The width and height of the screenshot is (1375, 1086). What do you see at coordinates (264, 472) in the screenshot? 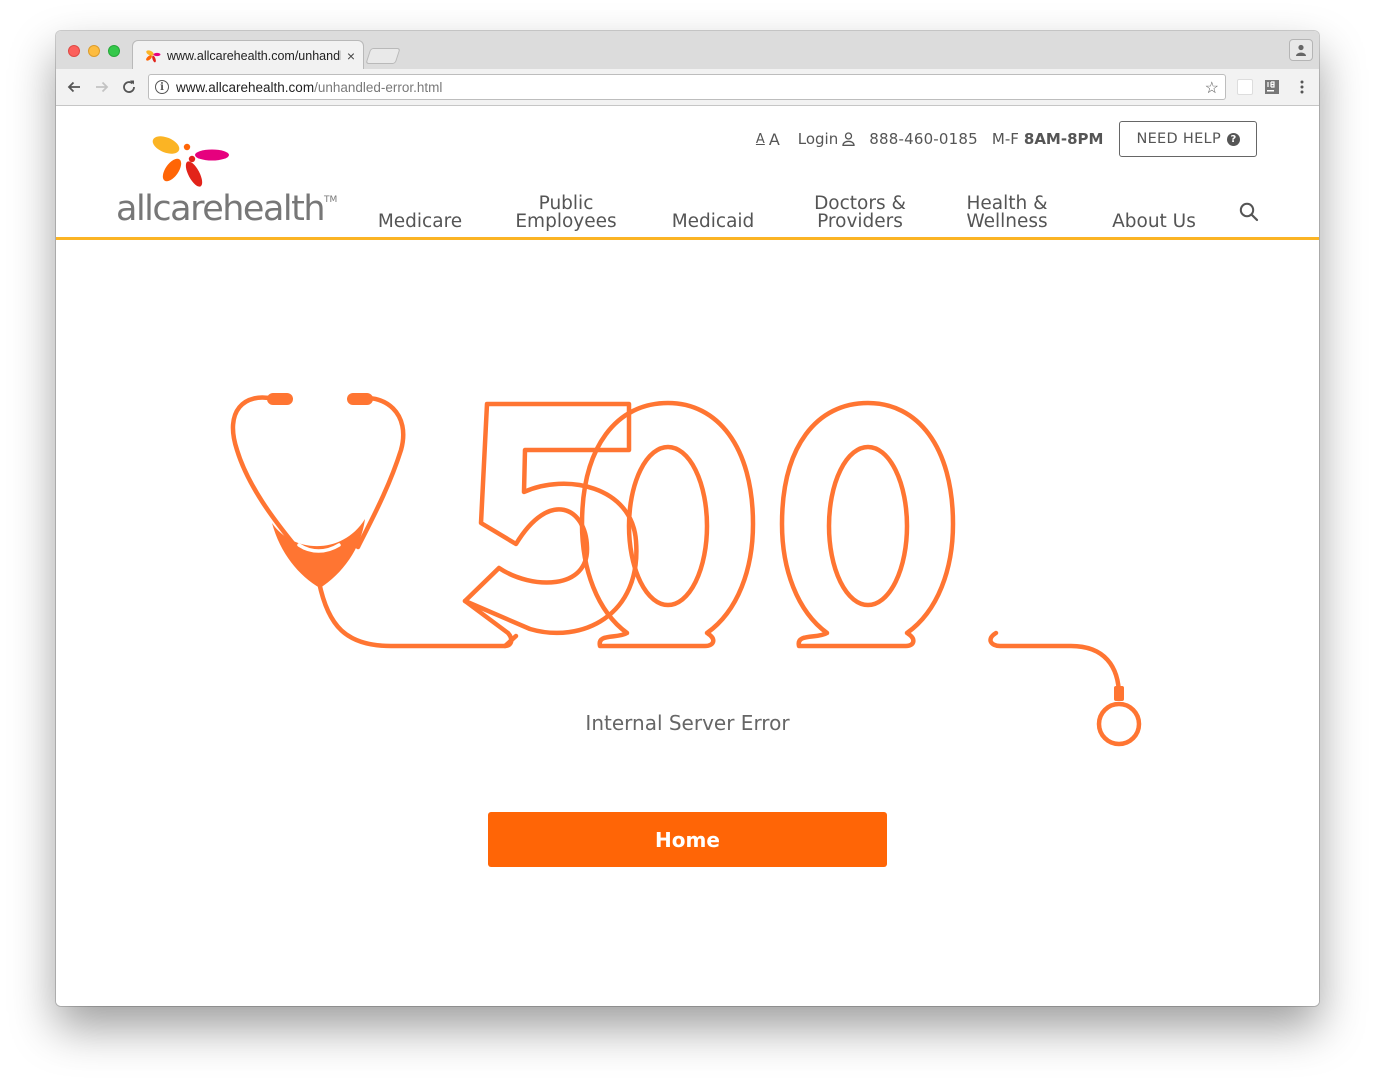
I see `stethoscope-left-tube` at bounding box center [264, 472].